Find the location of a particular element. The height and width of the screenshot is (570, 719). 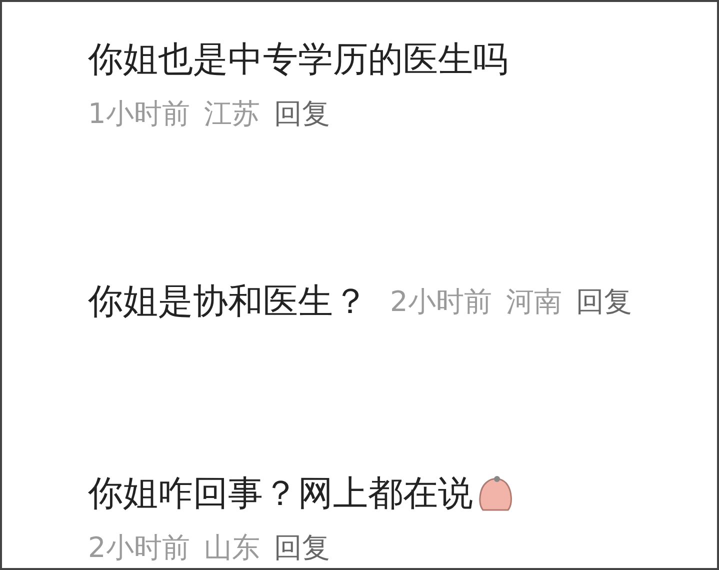

comment-location: 江苏 is located at coordinates (232, 114).